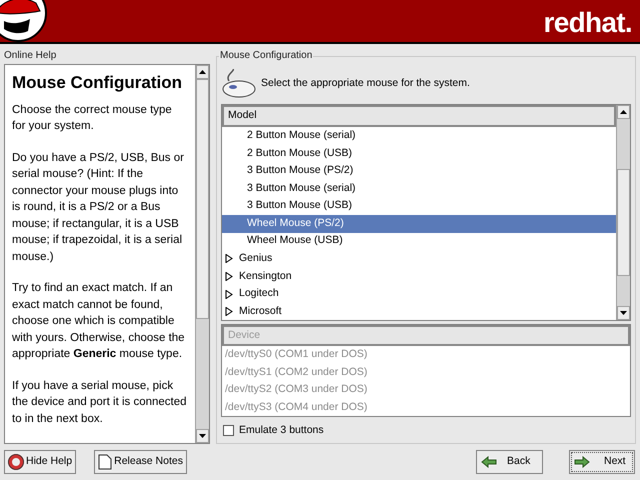 The width and height of the screenshot is (640, 480). What do you see at coordinates (140, 462) in the screenshot?
I see `release-notes-button: Release Notes` at bounding box center [140, 462].